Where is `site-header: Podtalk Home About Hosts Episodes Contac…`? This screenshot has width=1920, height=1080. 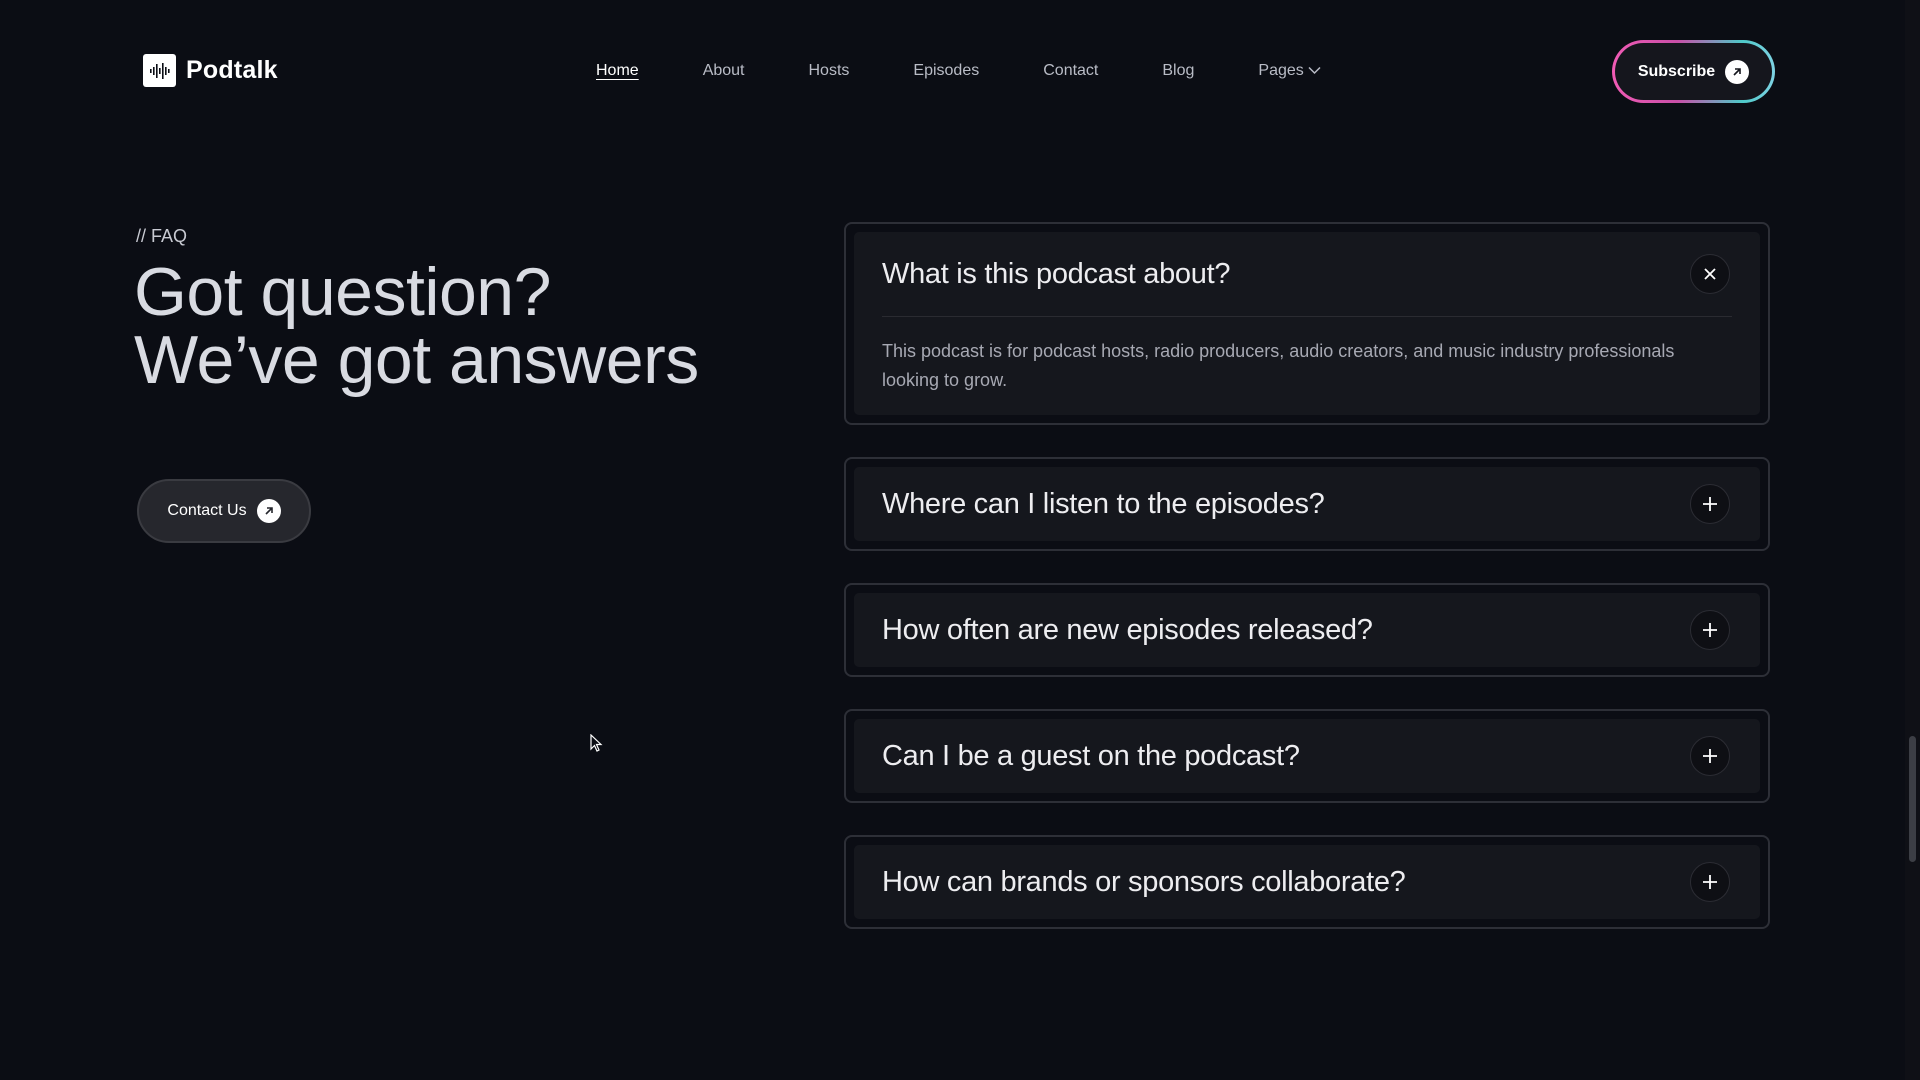
site-header: Podtalk Home About Hosts Episodes Contac… is located at coordinates (952, 72).